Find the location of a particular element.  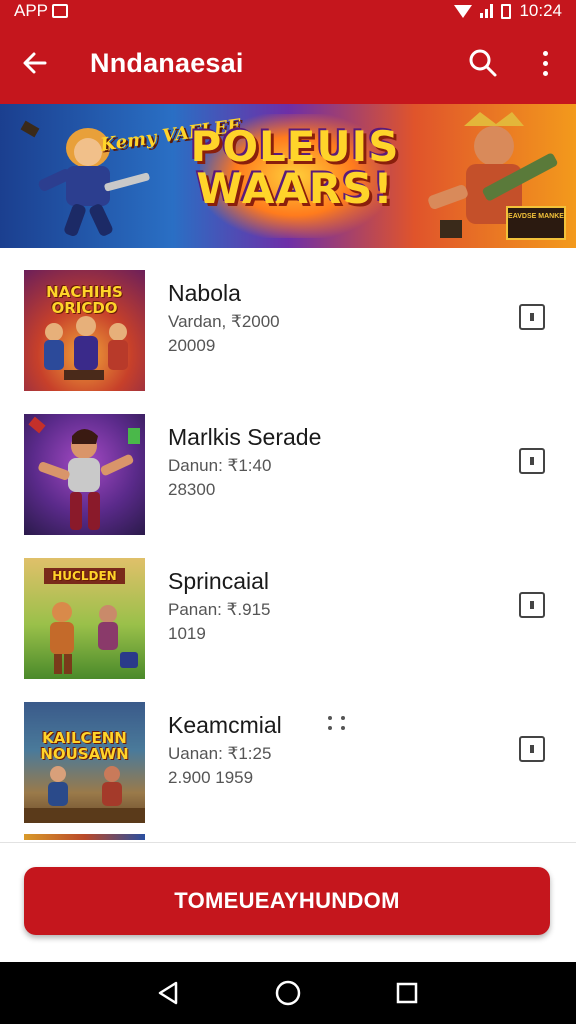

thumb-text: KAILCENN NOUSAWN is located at coordinates (84, 746).